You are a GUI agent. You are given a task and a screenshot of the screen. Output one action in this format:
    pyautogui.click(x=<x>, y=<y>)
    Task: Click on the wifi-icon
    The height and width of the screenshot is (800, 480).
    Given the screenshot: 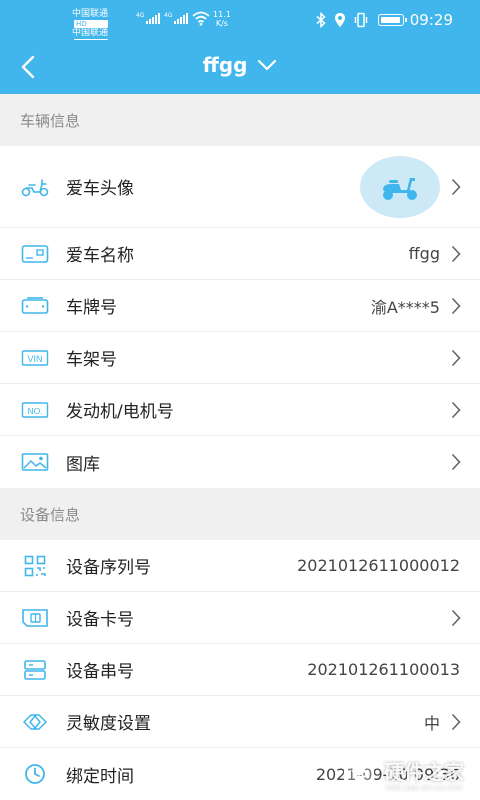 What is the action you would take?
    pyautogui.click(x=201, y=18)
    